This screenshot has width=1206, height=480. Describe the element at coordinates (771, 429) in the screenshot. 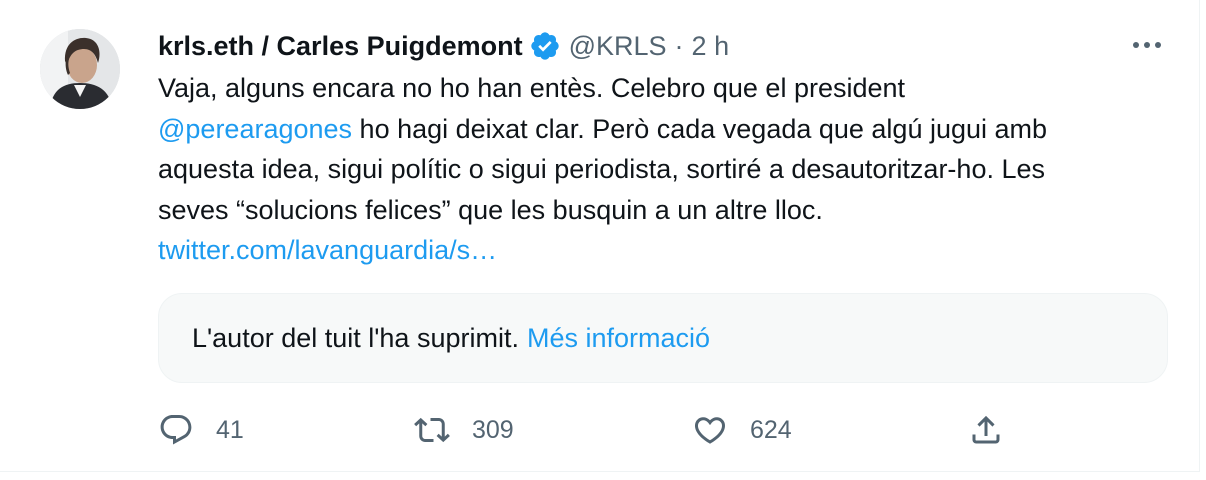

I see `like-count: 624` at that location.